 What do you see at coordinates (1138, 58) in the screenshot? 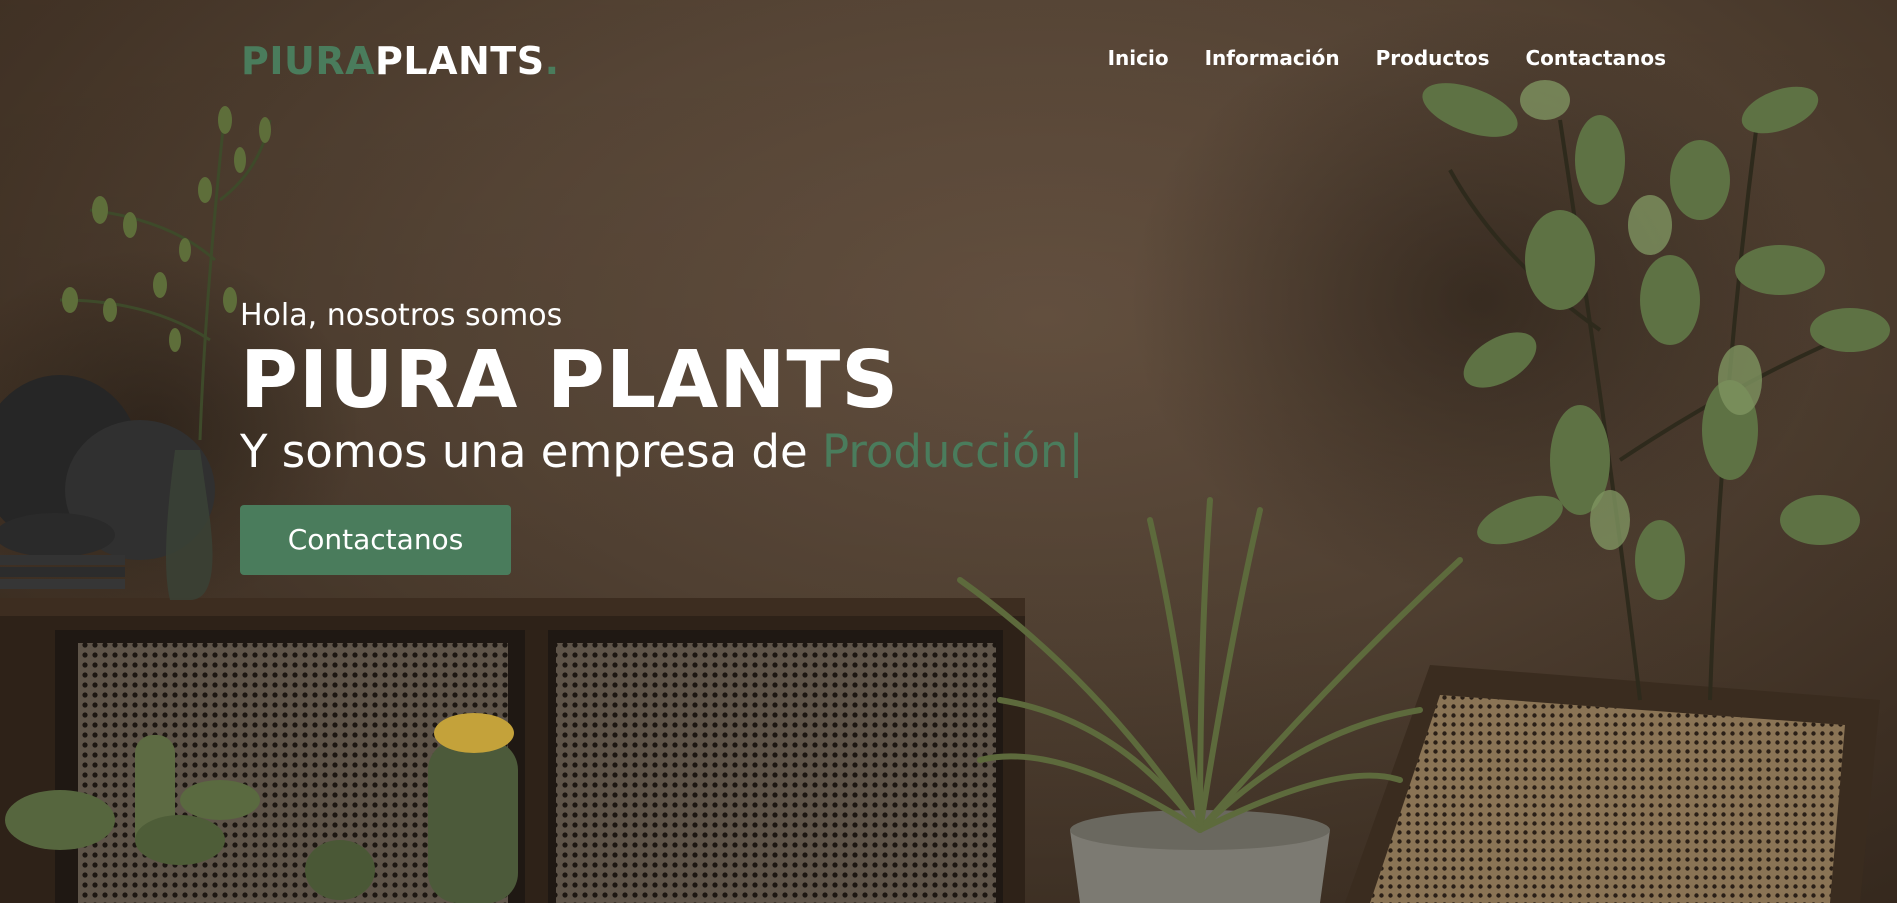
I see `nav-link-inicio: Inicio` at bounding box center [1138, 58].